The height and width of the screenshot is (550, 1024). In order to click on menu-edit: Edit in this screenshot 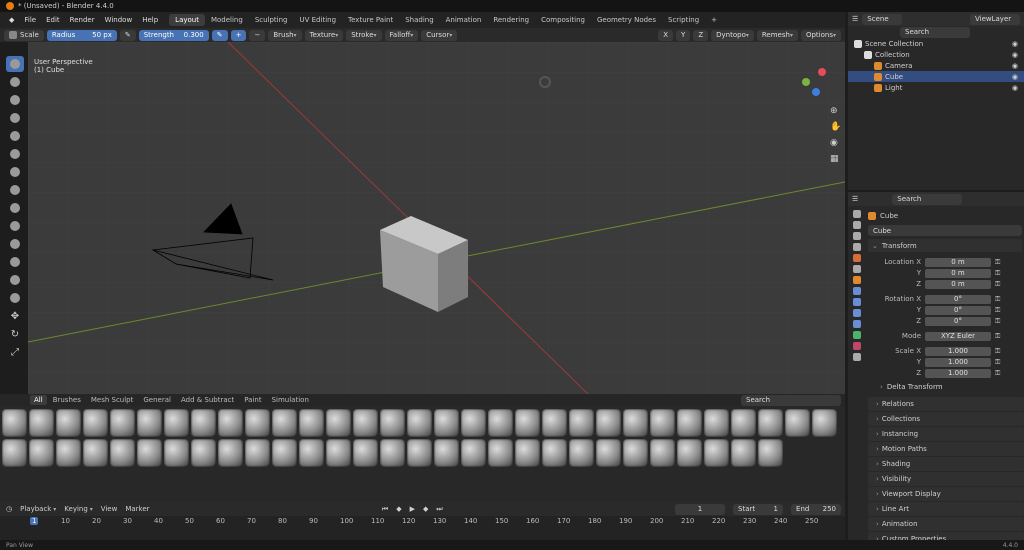, I will do `click(53, 20)`.